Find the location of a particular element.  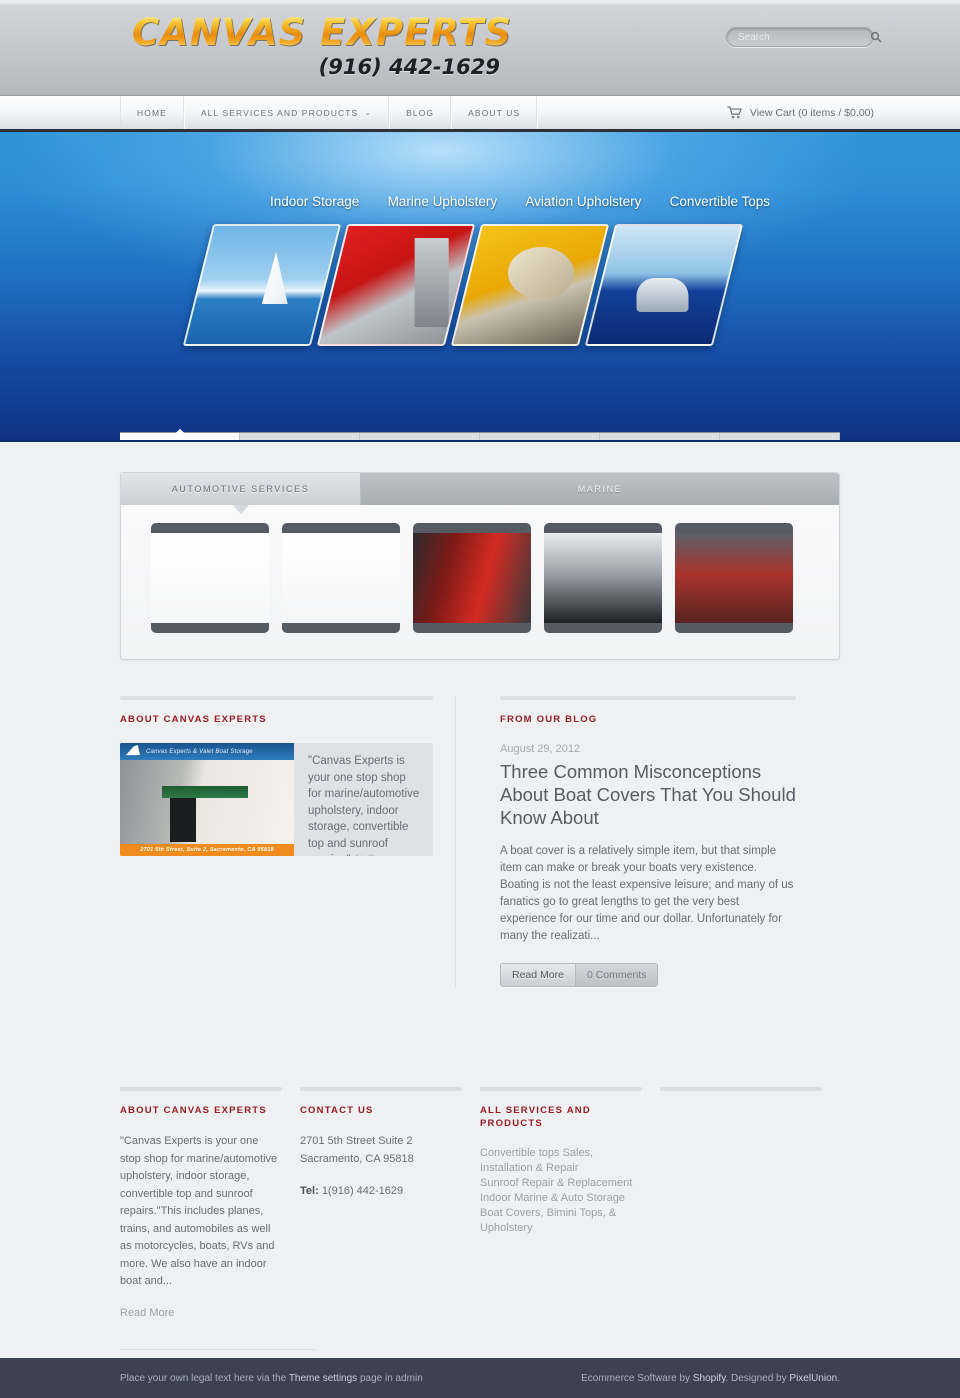

tab-automotive-services: AUTOMOTIVE SERVICES is located at coordinates (241, 493).